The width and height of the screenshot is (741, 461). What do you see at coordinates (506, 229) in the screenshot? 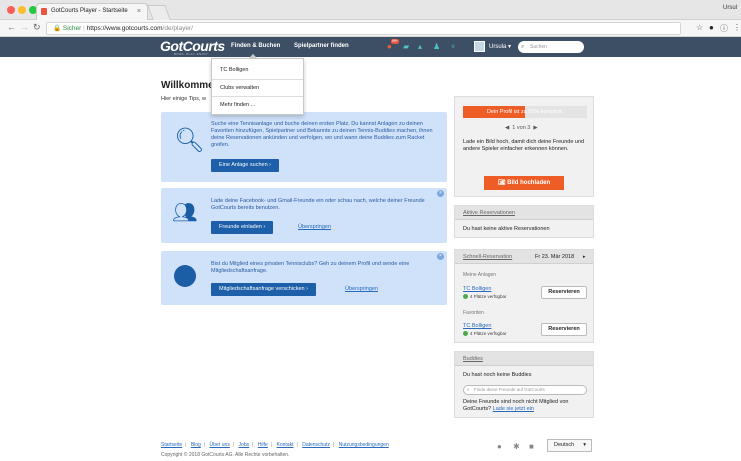
I see `reservations-empty: Du hast keine aktive Reservationen` at bounding box center [506, 229].